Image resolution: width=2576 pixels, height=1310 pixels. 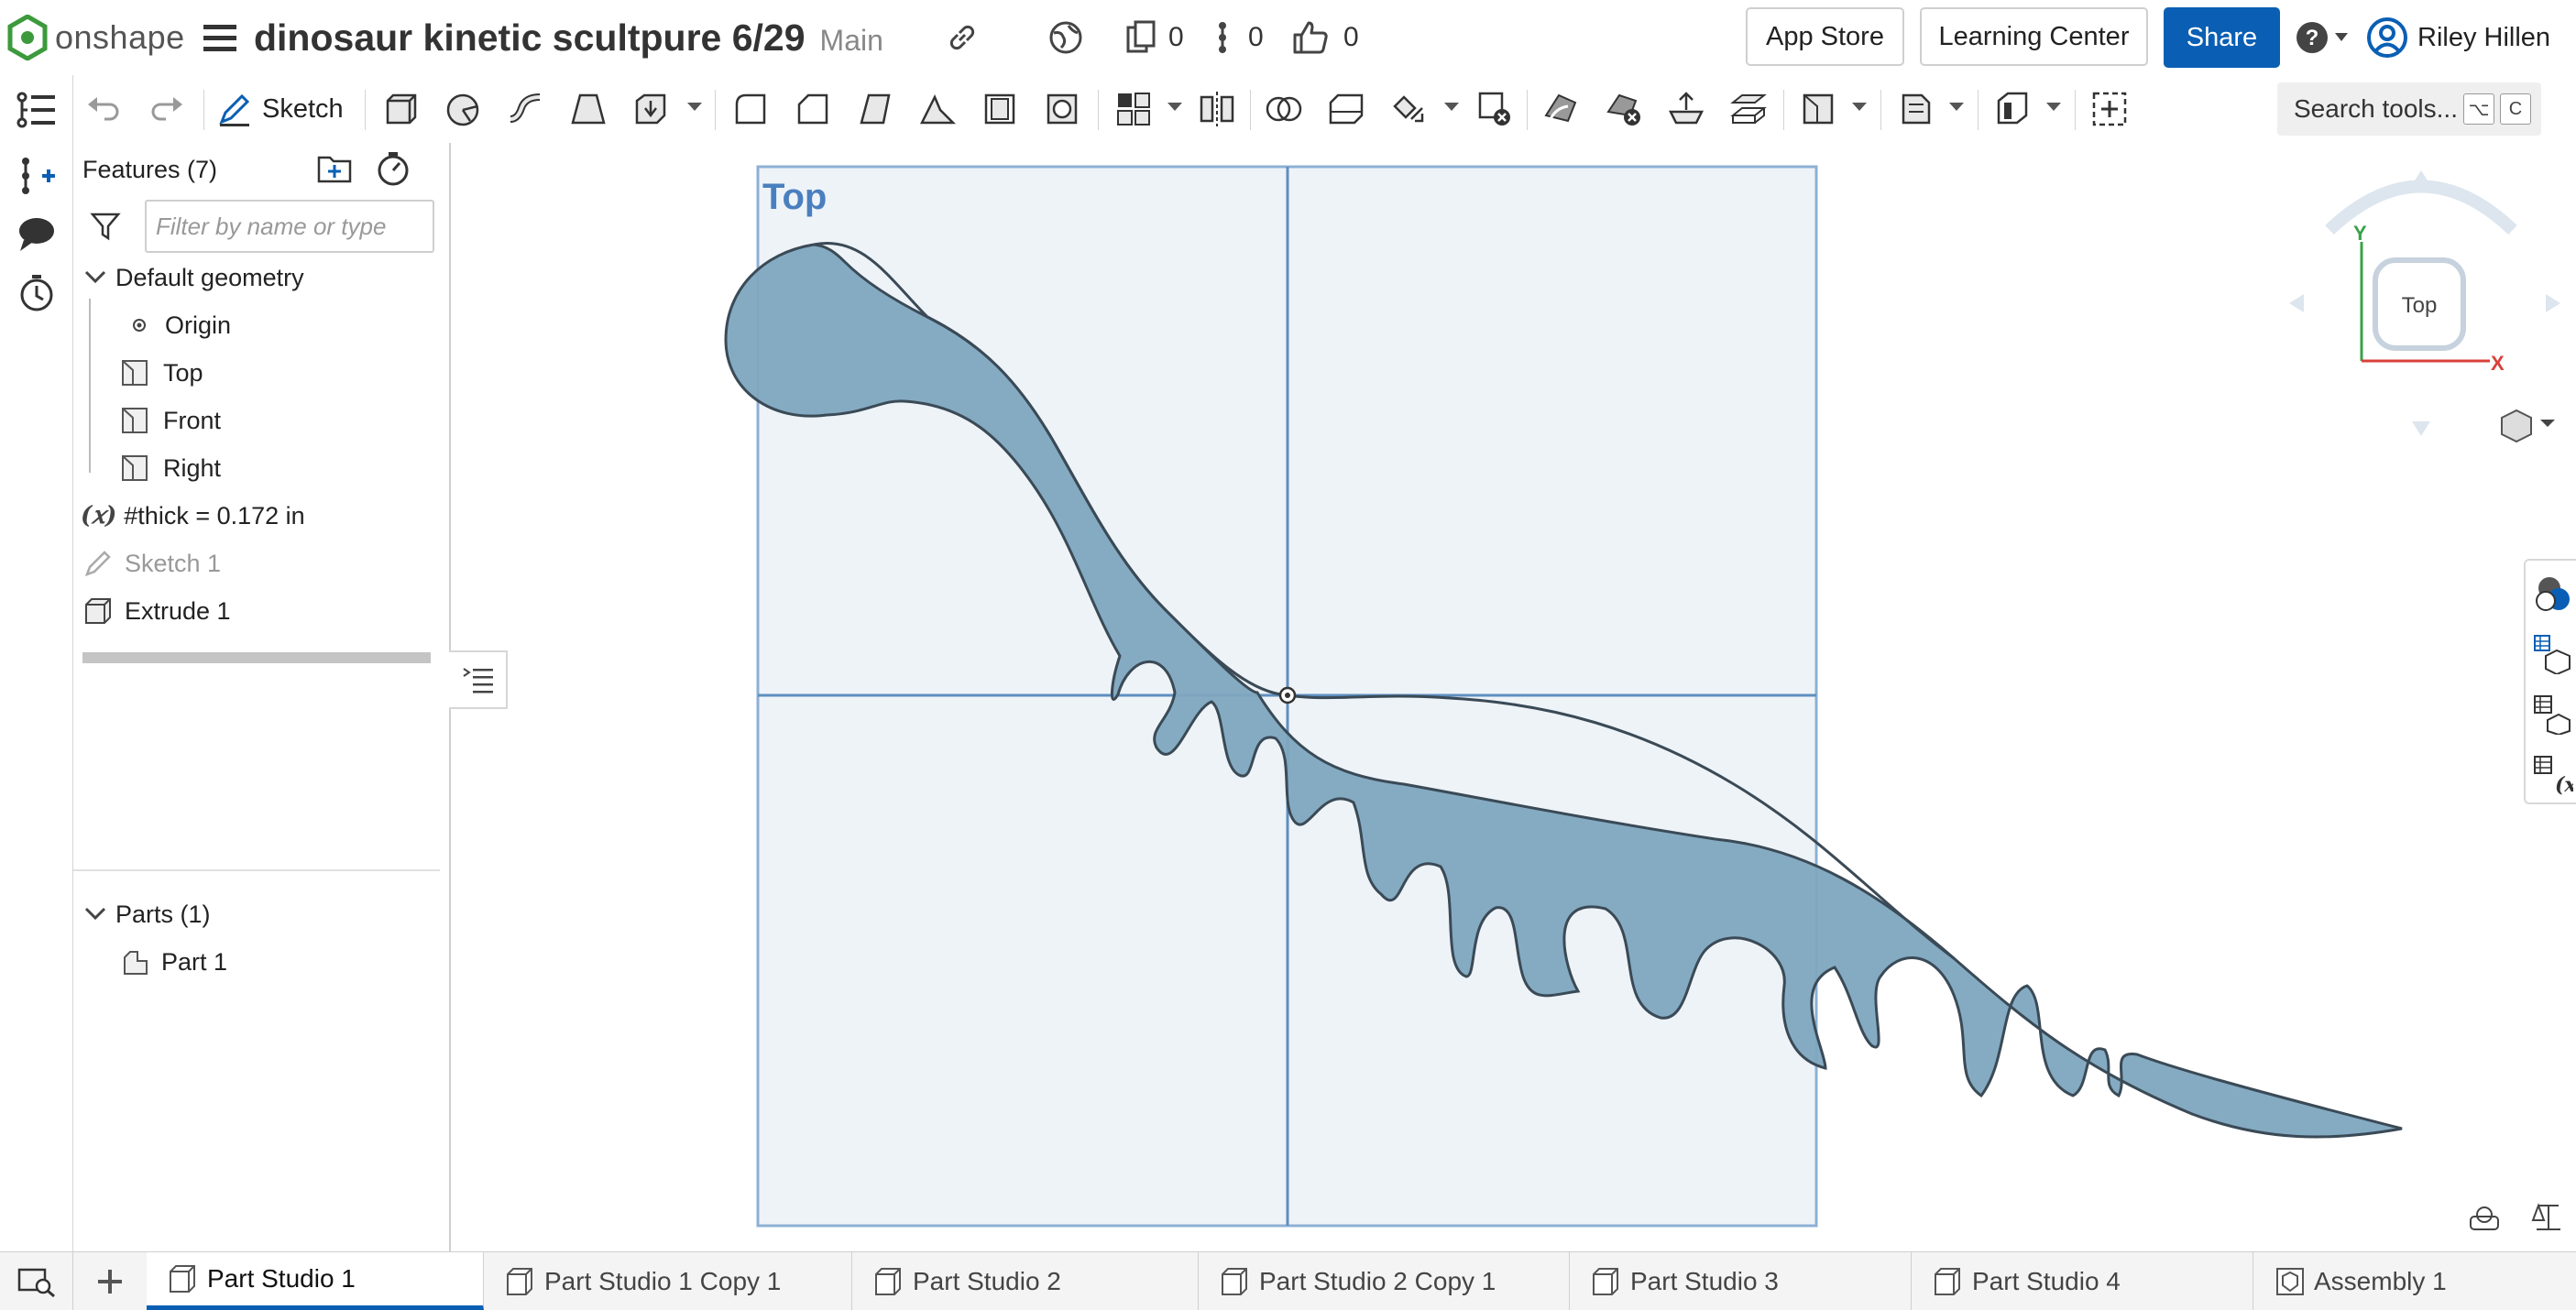 I want to click on view-cube: Top Y X, so click(x=2424, y=303).